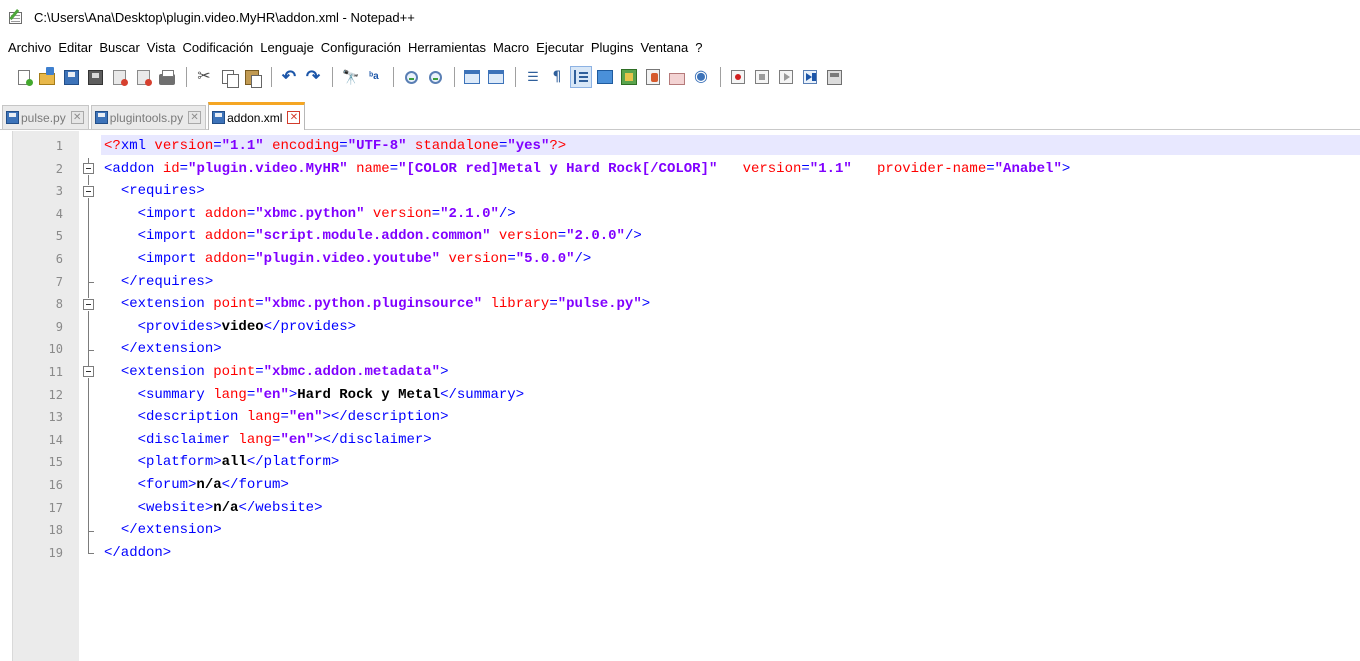 This screenshot has width=1360, height=661. I want to click on print-button, so click(167, 77).